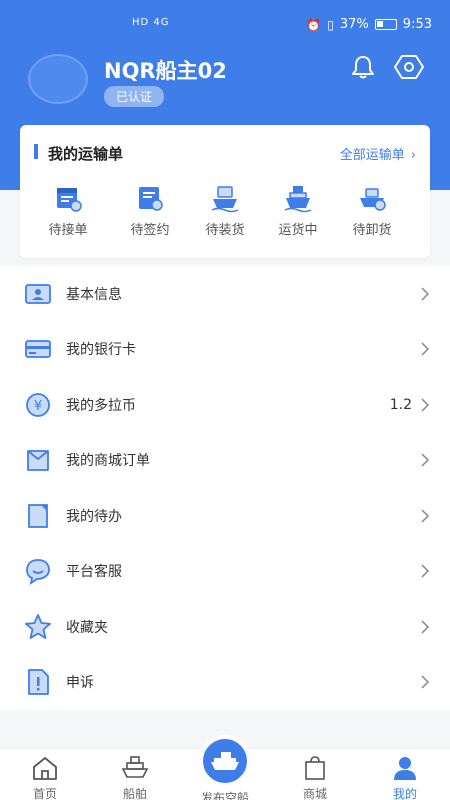  I want to click on menu-label: 我的多拉币, so click(101, 405).